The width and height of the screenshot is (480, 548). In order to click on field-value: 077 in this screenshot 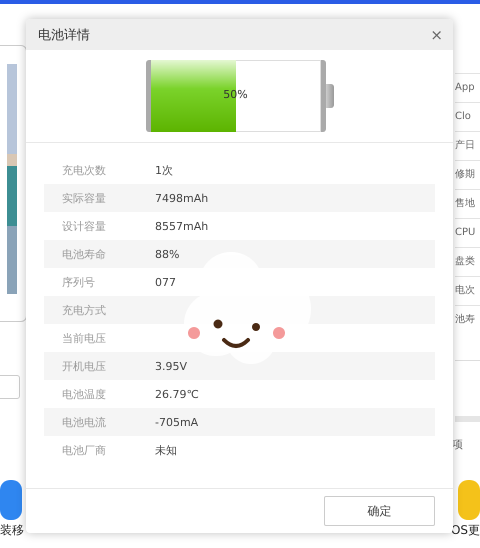, I will do `click(165, 282)`.